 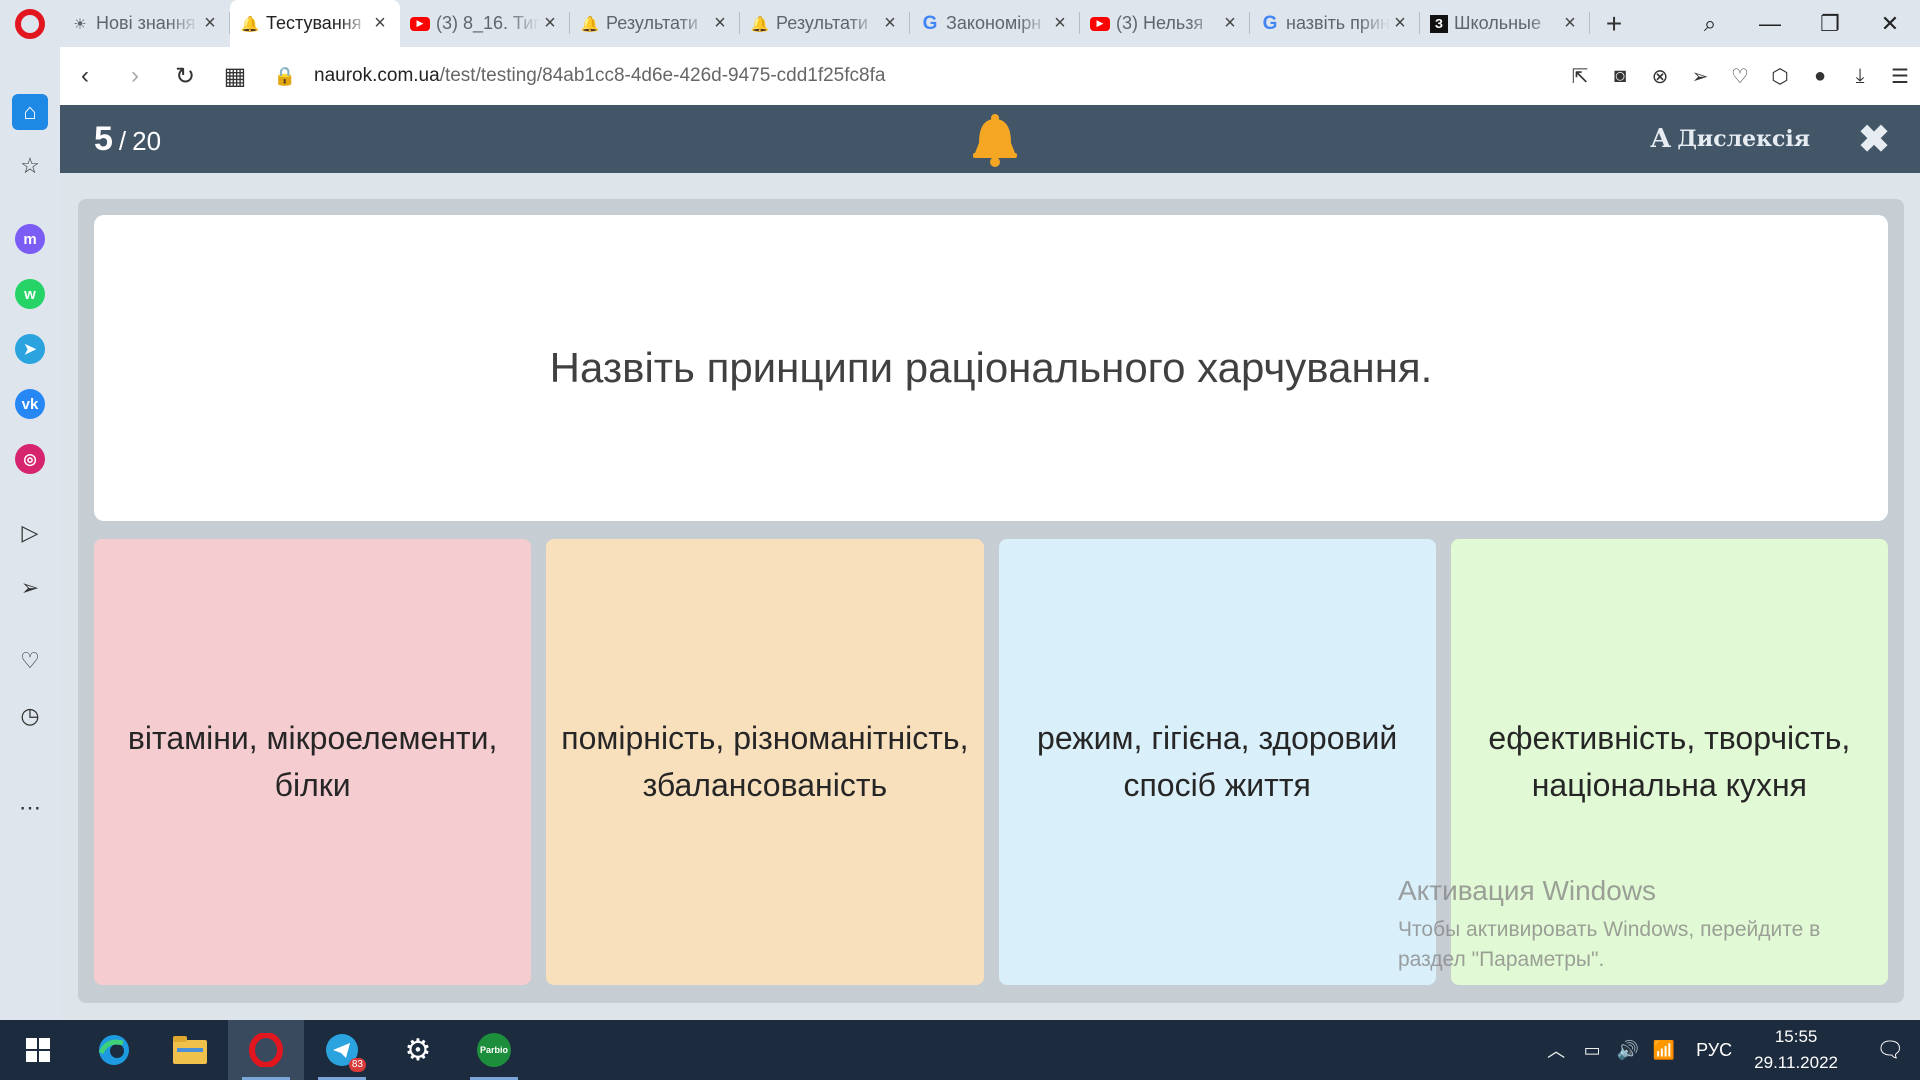 I want to click on tab-title: Нові знання, so click(x=146, y=23).